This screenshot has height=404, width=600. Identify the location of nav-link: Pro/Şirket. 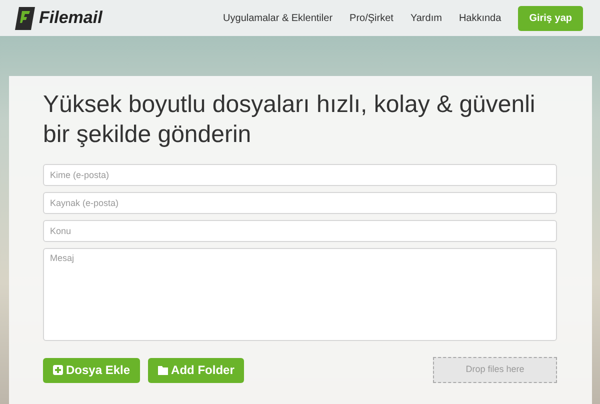
(372, 18).